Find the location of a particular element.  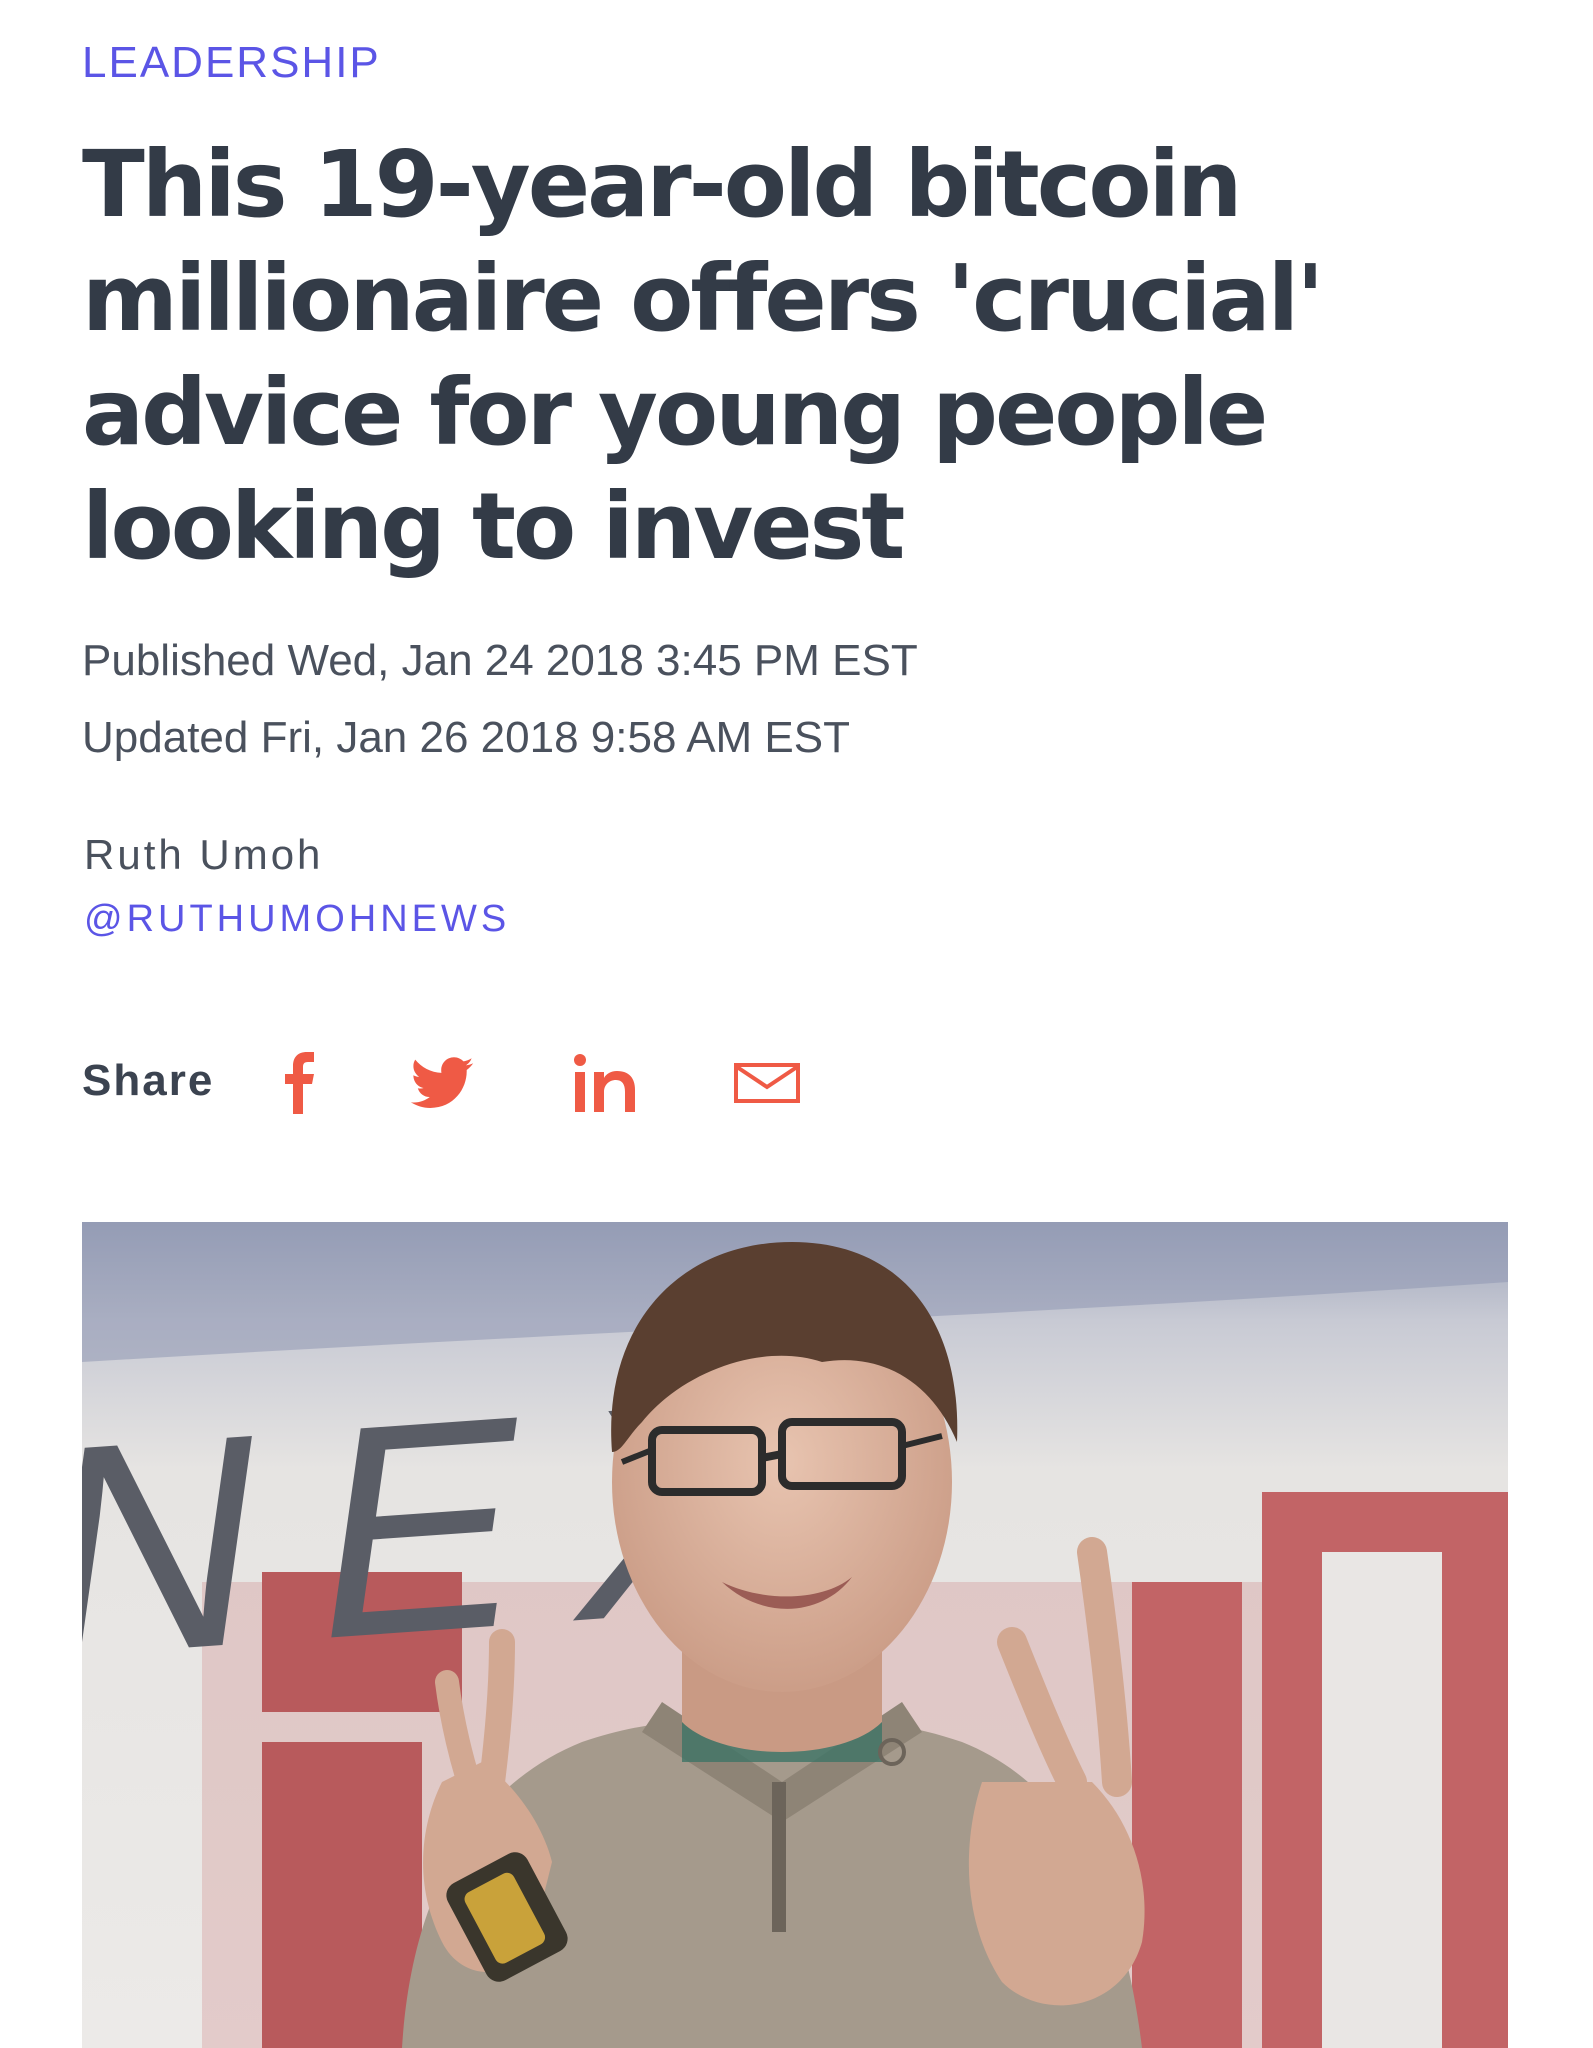

twitter-icon is located at coordinates (442, 1082).